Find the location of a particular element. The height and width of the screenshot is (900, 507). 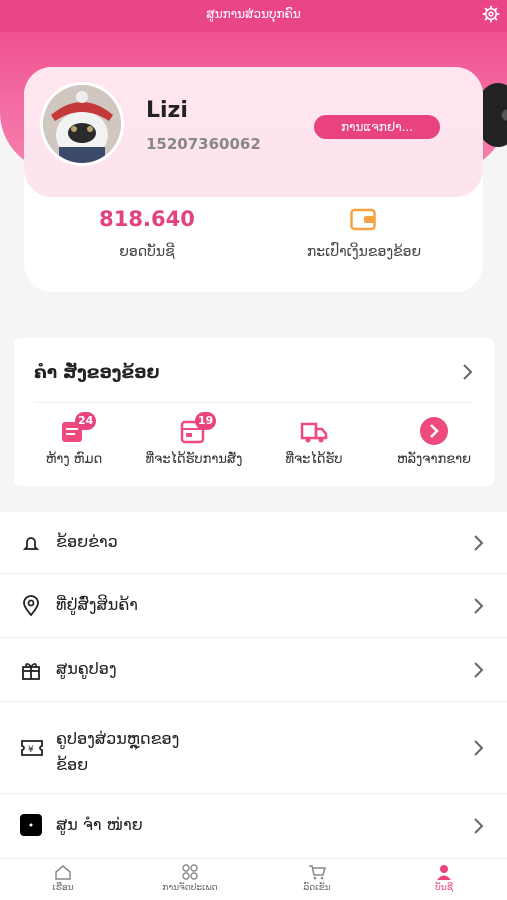

home-icon is located at coordinates (63, 872).